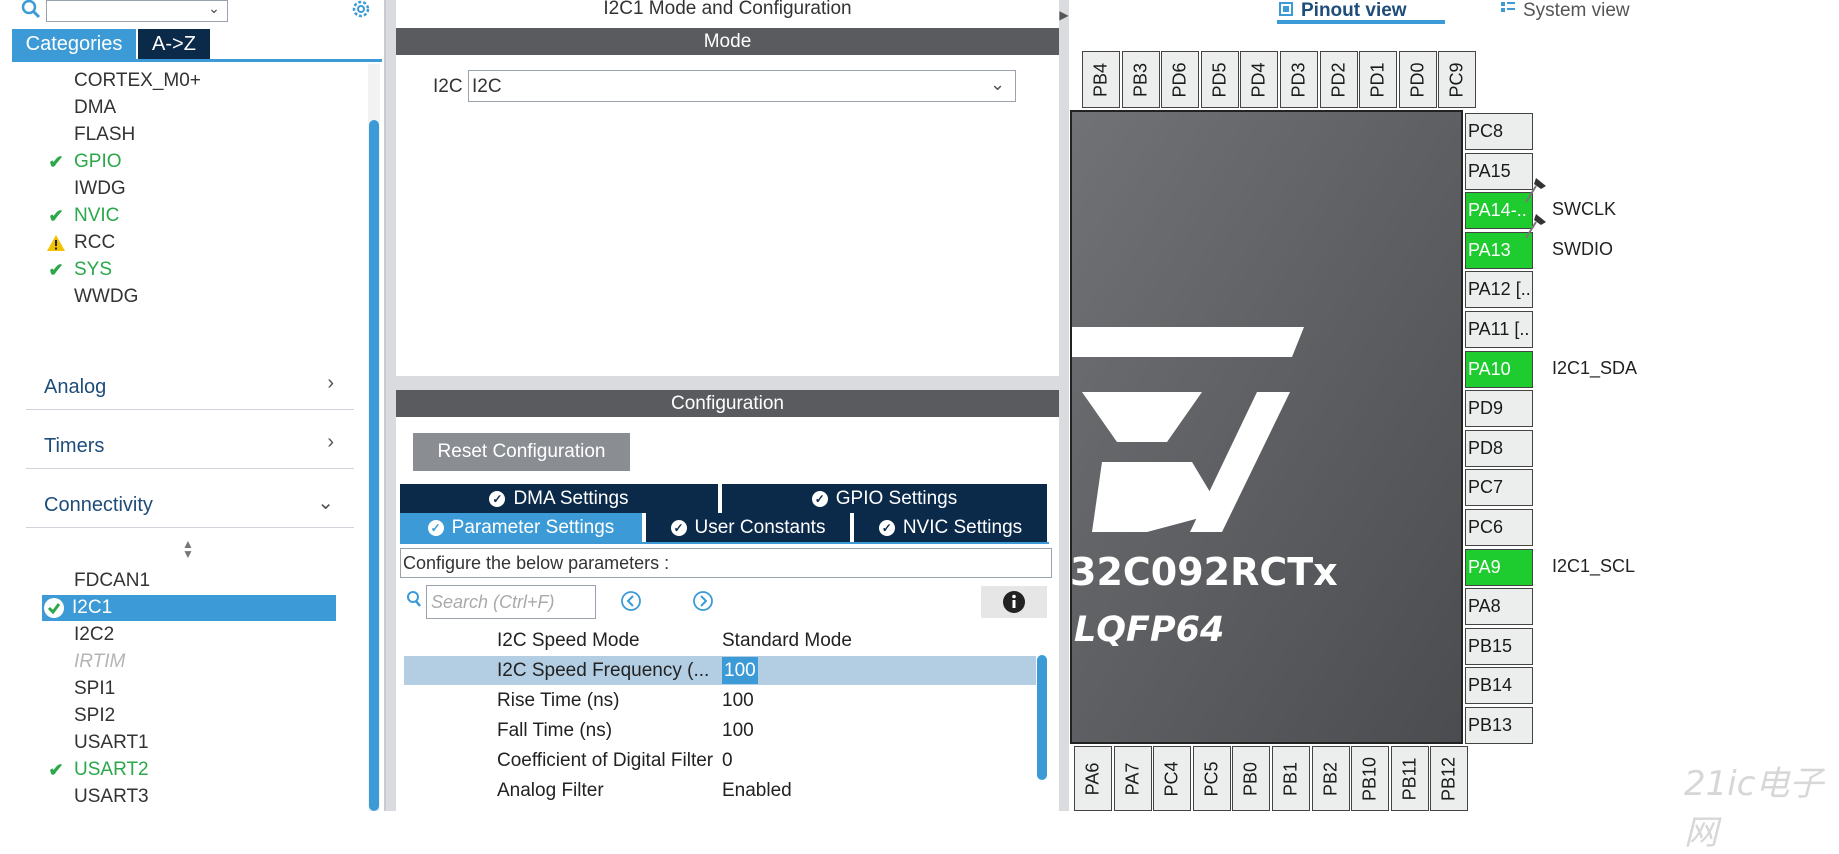  Describe the element at coordinates (1499, 646) in the screenshot. I see `pin-pb15: PB15` at that location.